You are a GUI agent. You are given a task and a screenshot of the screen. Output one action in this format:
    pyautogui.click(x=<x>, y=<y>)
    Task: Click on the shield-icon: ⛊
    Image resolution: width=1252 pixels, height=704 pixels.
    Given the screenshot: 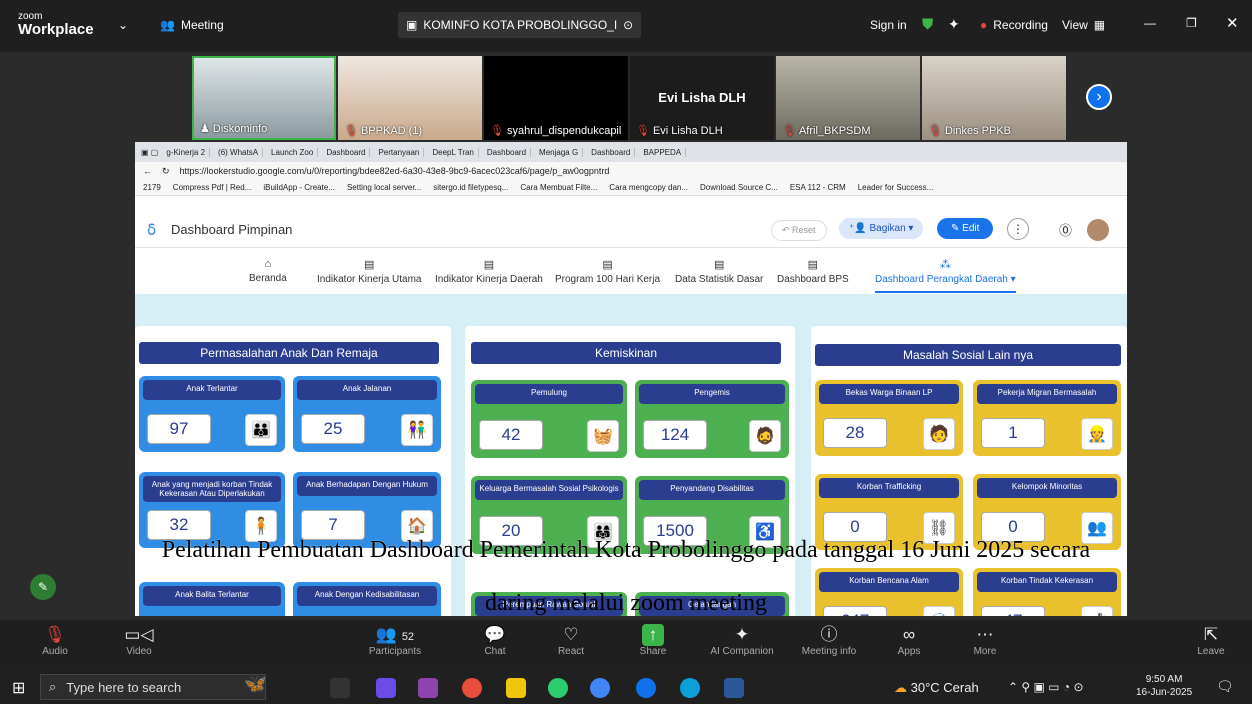 What is the action you would take?
    pyautogui.click(x=927, y=24)
    